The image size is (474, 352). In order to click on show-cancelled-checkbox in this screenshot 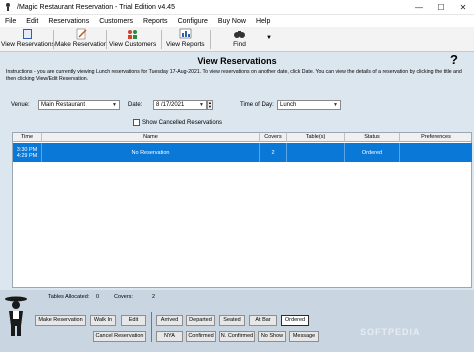, I will do `click(136, 122)`.